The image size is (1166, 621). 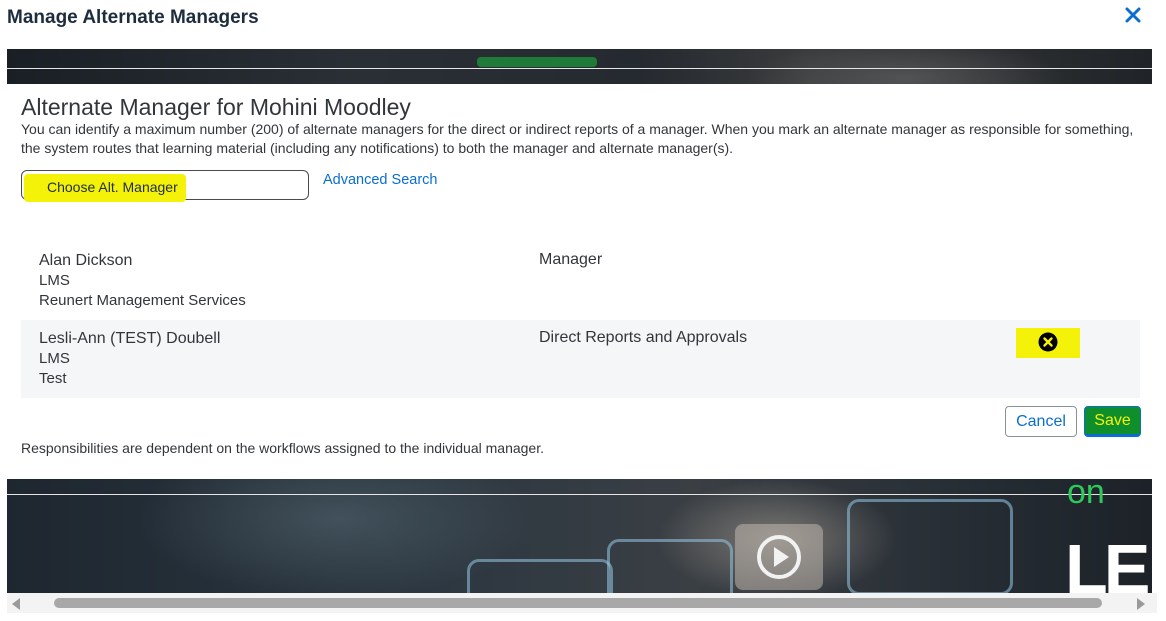 I want to click on close-icon, so click(x=1133, y=15).